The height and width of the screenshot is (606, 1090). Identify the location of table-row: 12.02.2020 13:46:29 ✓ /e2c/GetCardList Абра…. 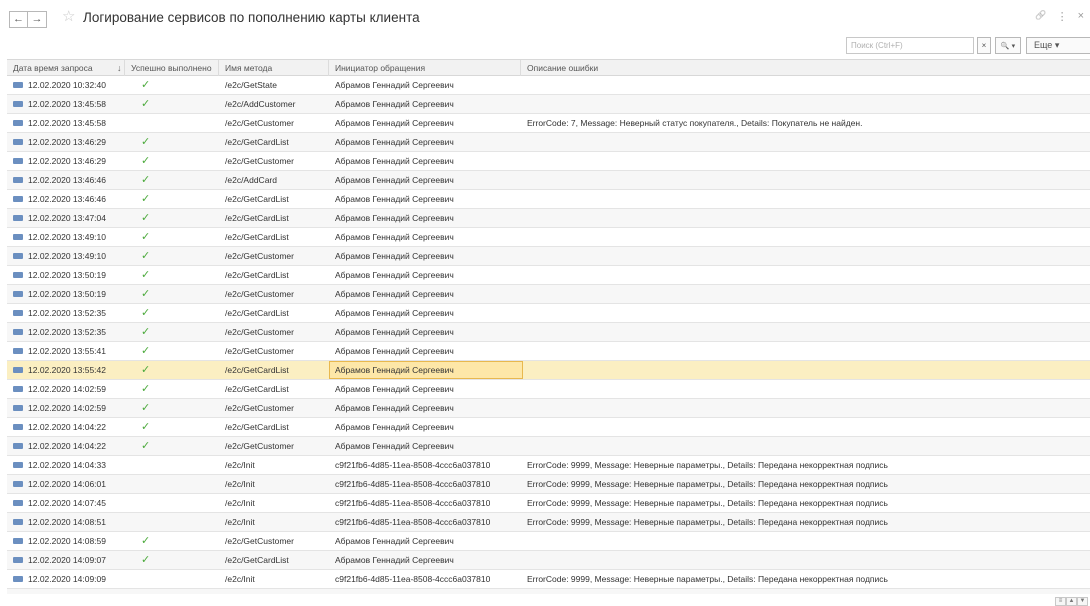
(548, 142).